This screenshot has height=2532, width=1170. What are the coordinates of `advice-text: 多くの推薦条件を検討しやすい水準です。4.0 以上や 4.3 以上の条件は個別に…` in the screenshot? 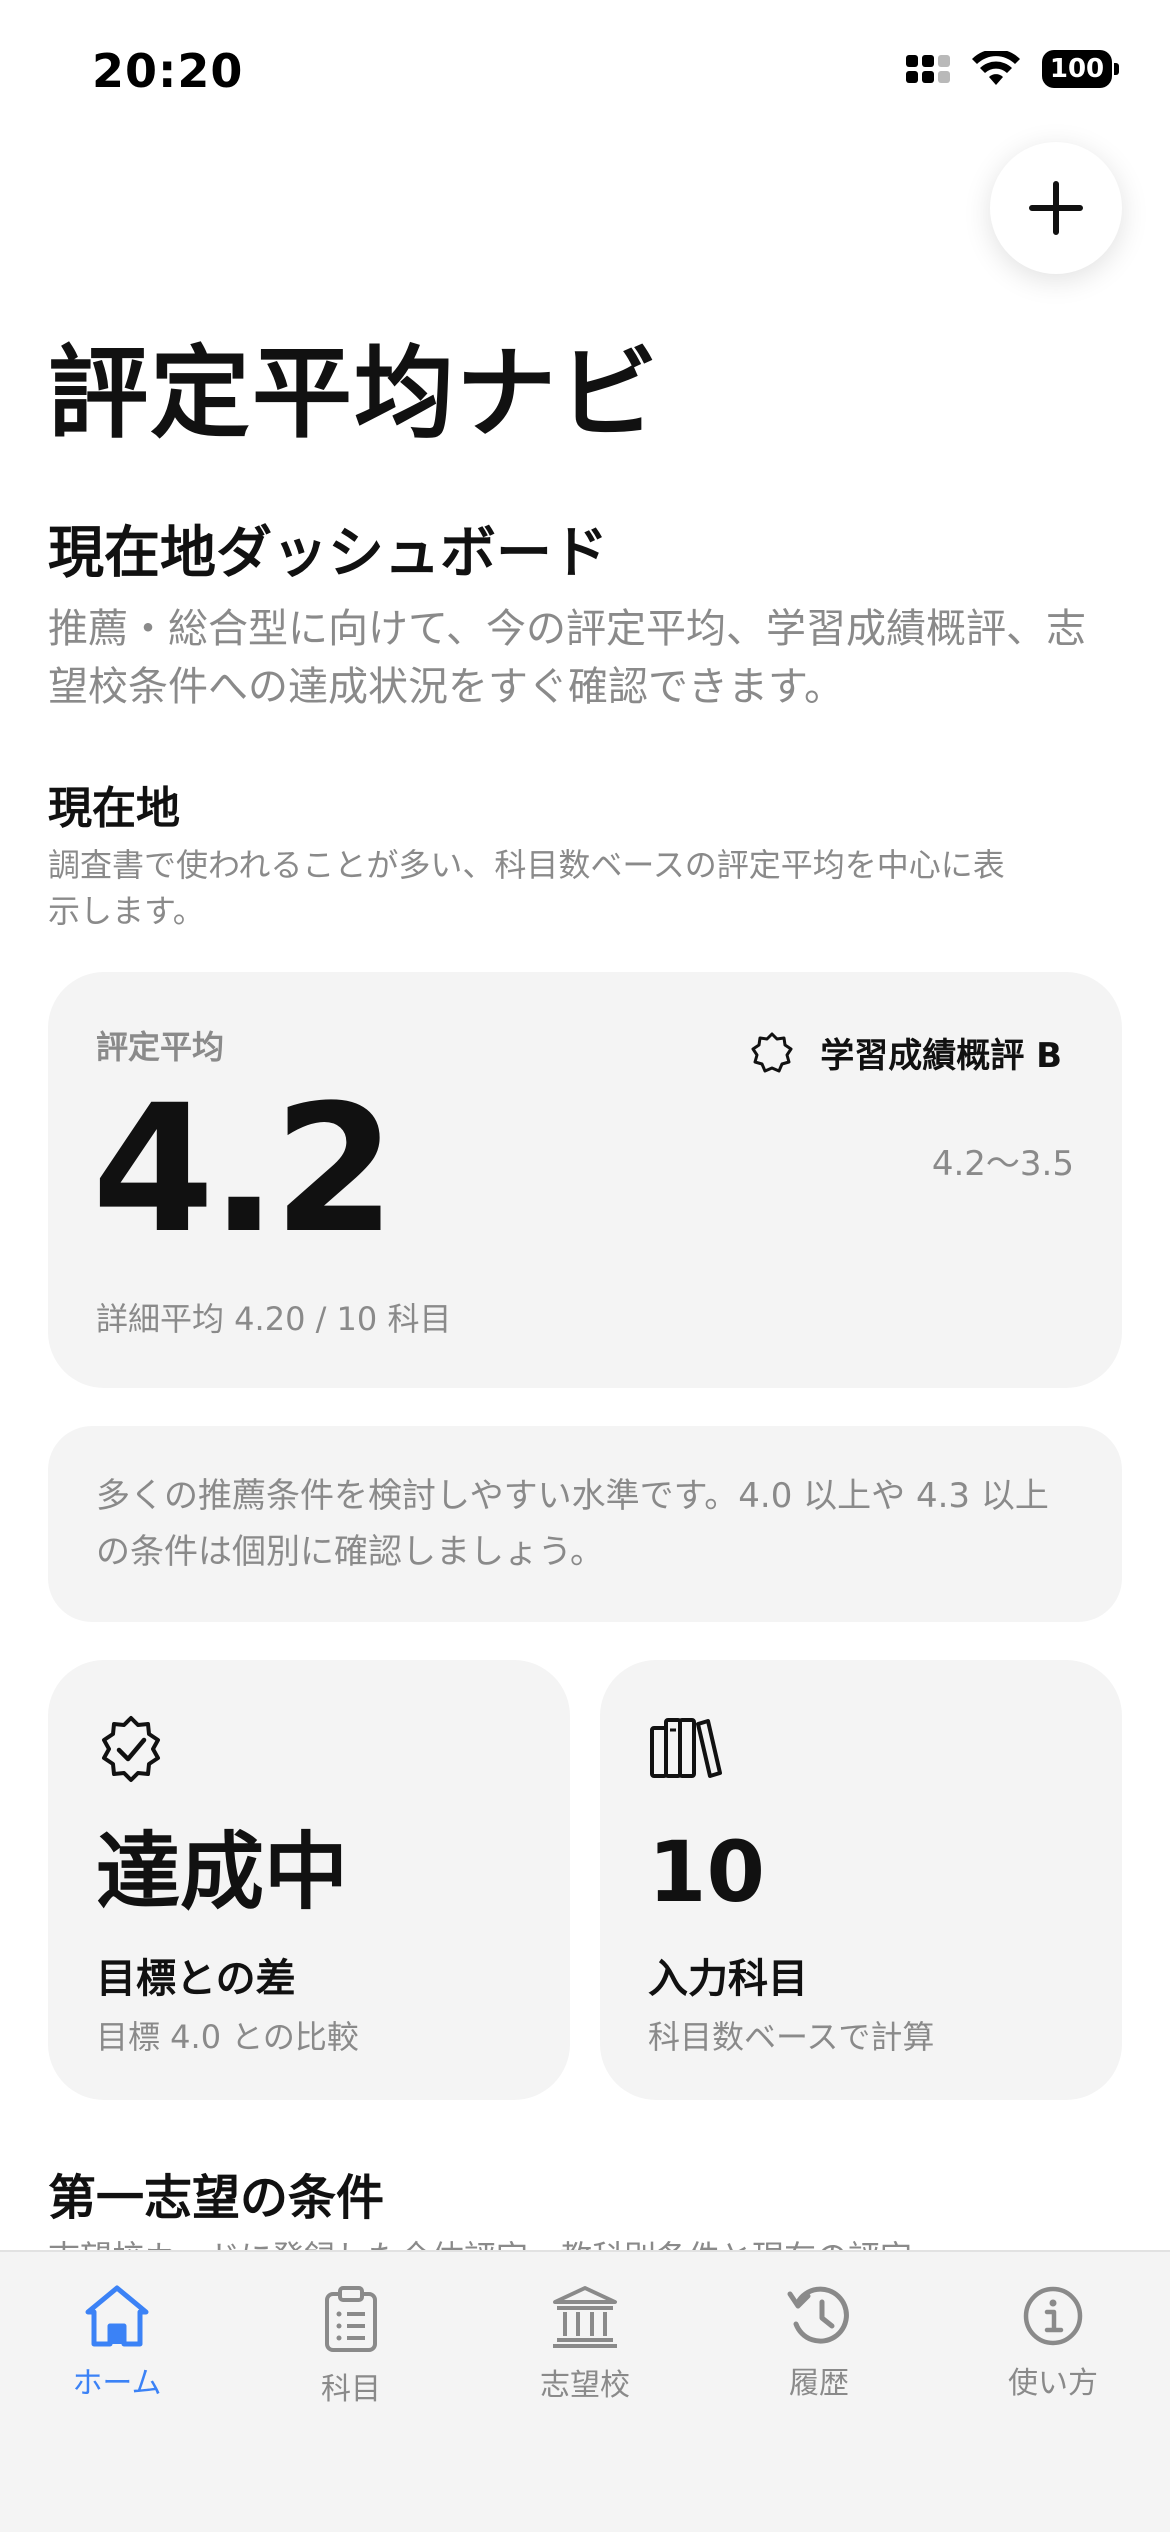 It's located at (572, 1524).